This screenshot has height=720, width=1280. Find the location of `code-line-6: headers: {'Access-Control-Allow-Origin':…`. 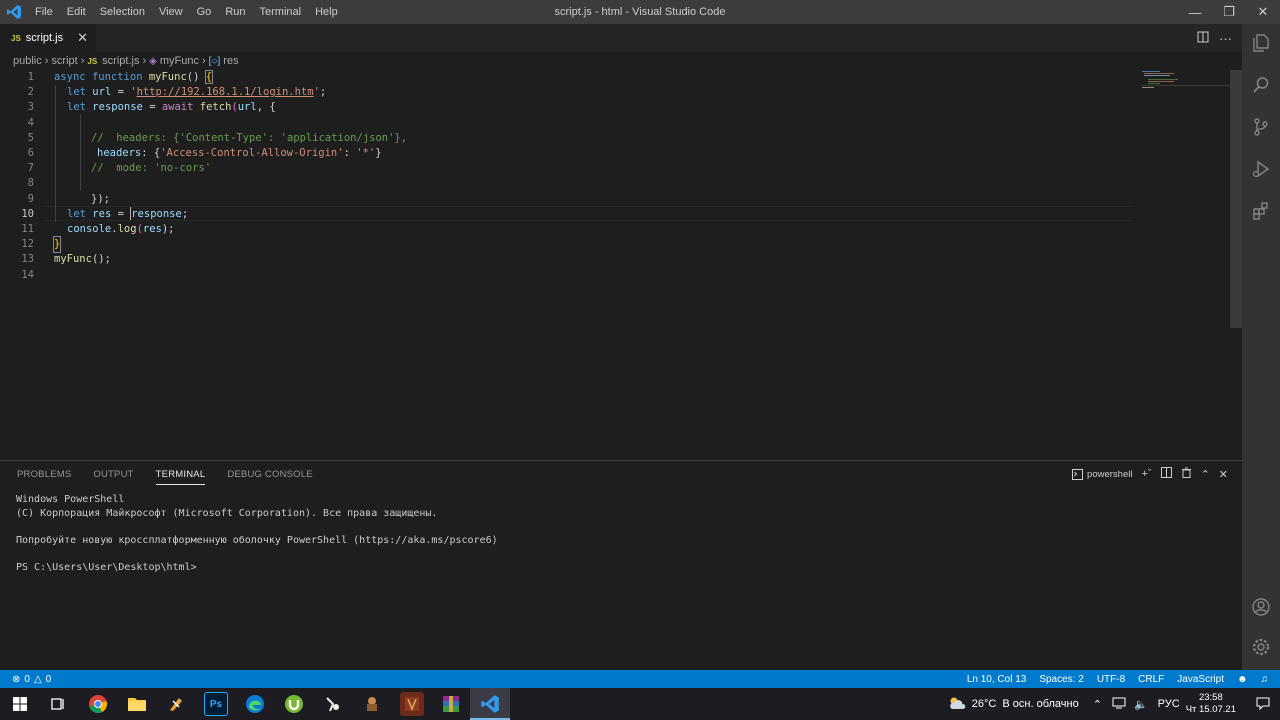

code-line-6: headers: {'Access-Control-Allow-Origin':… is located at coordinates (239, 153).